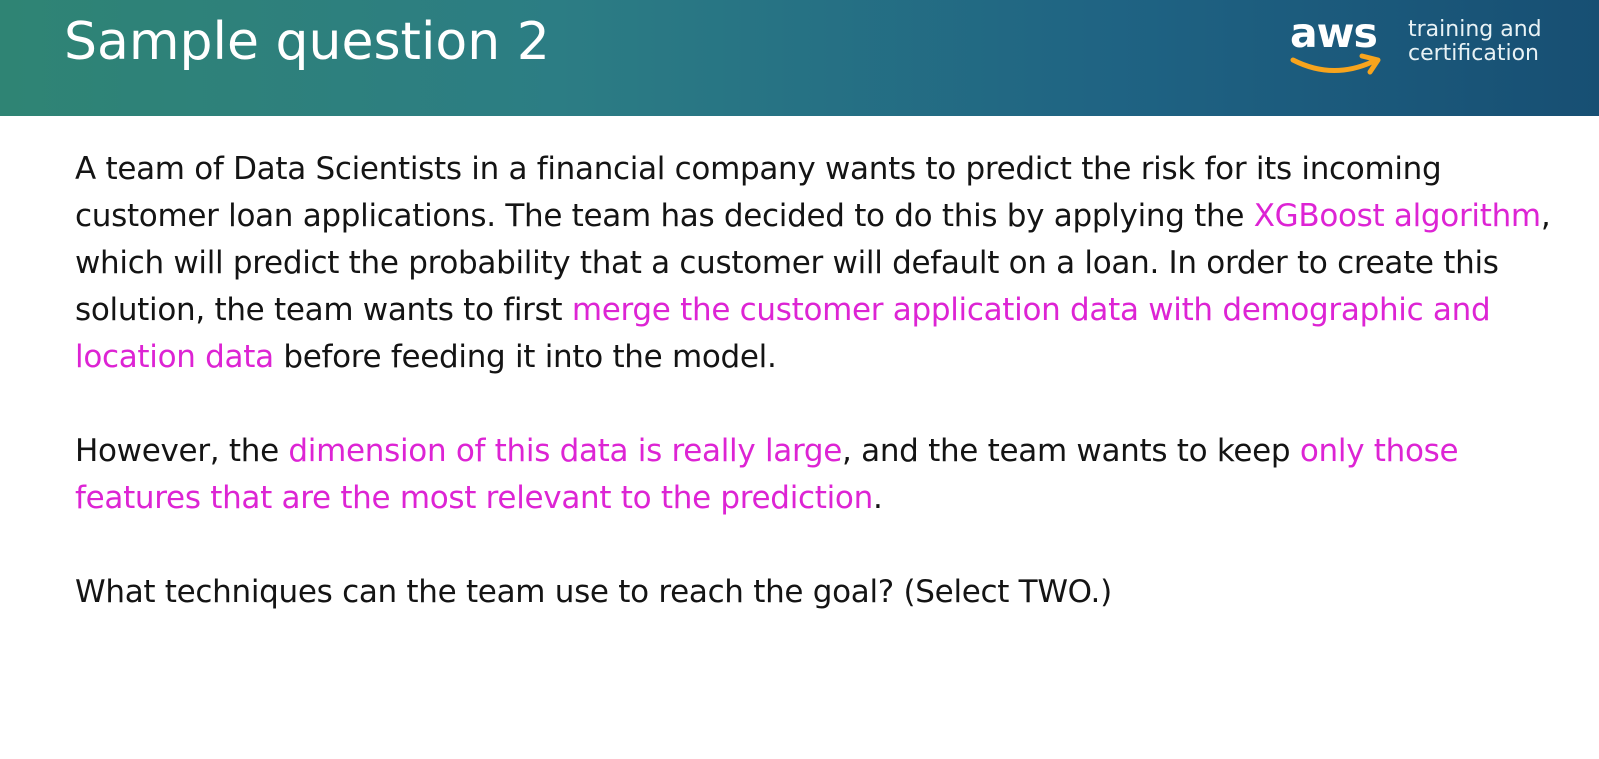  Describe the element at coordinates (1071, 451) in the screenshot. I see `p2-text-2: , and the team wants to keep` at that location.